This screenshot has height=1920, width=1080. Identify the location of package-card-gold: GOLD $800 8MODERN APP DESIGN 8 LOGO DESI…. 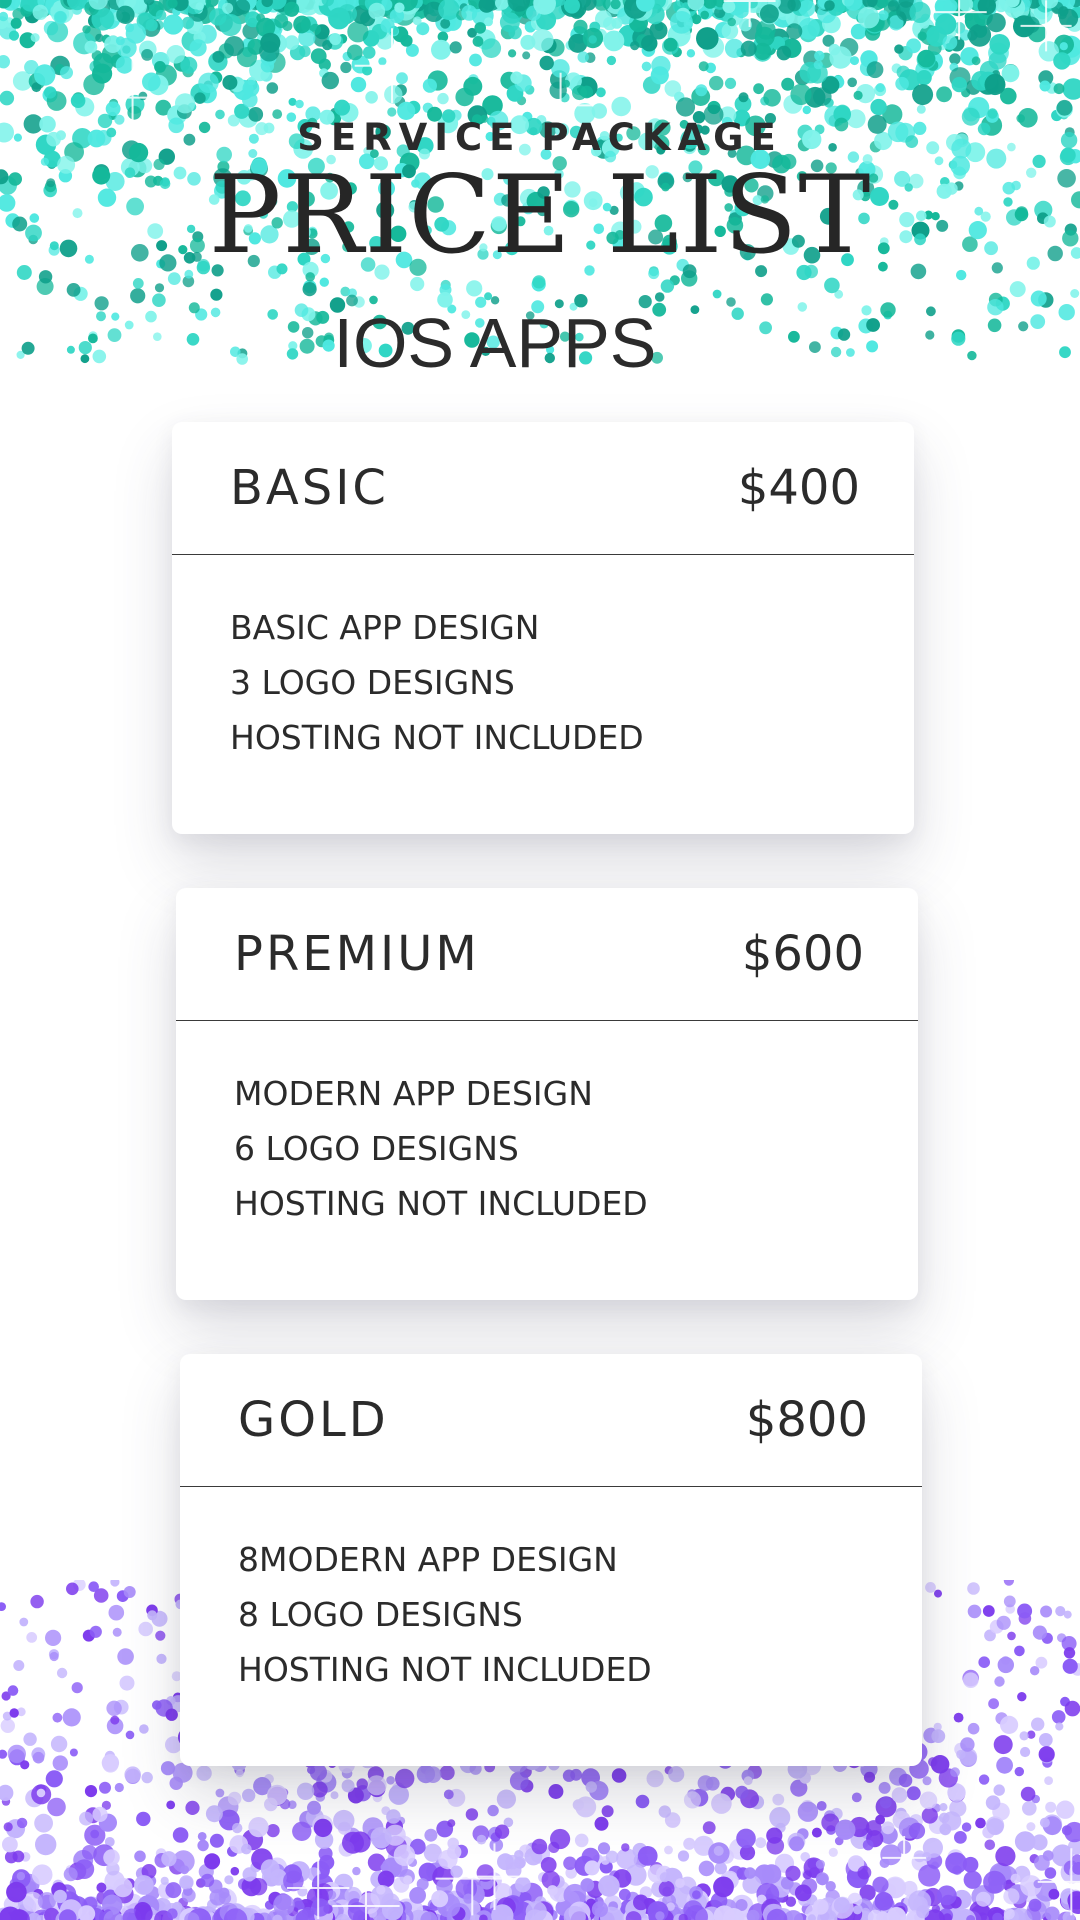
(551, 1560).